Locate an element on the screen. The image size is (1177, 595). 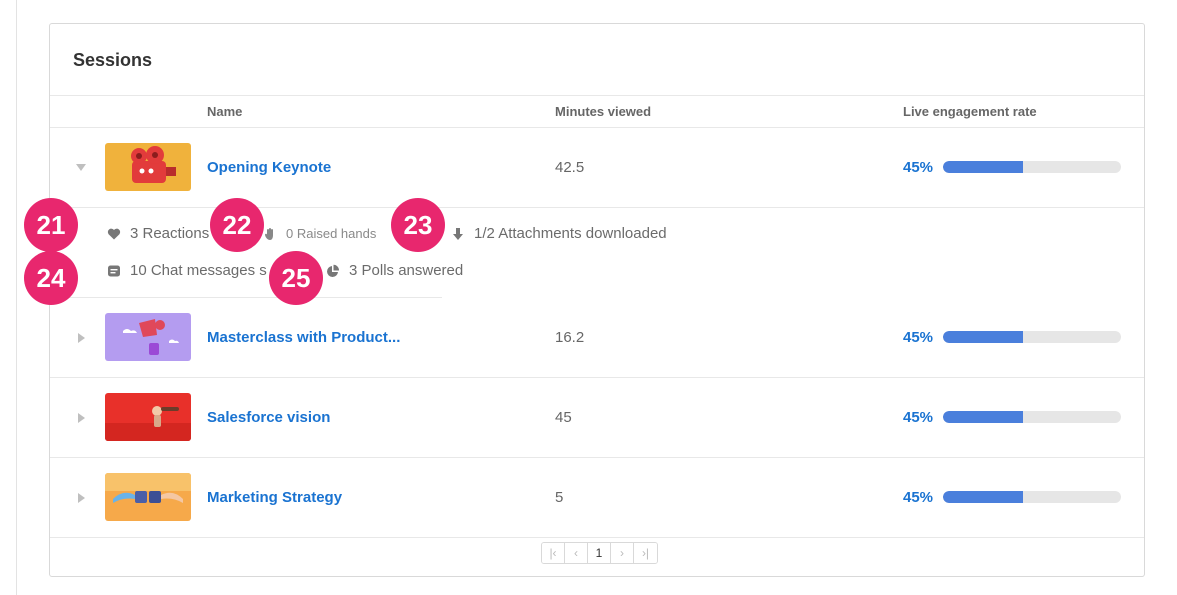
current-page: 1 is located at coordinates (599, 553).